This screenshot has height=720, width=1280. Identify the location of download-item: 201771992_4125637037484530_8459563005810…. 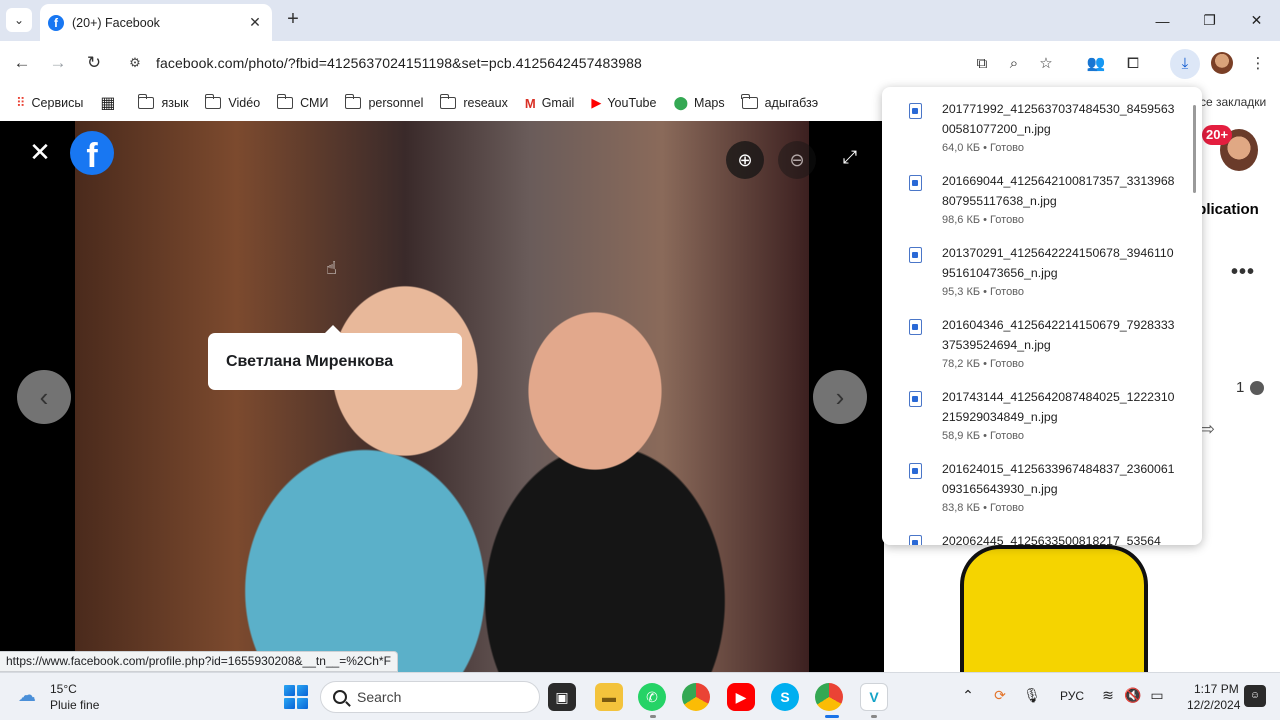
(1042, 135).